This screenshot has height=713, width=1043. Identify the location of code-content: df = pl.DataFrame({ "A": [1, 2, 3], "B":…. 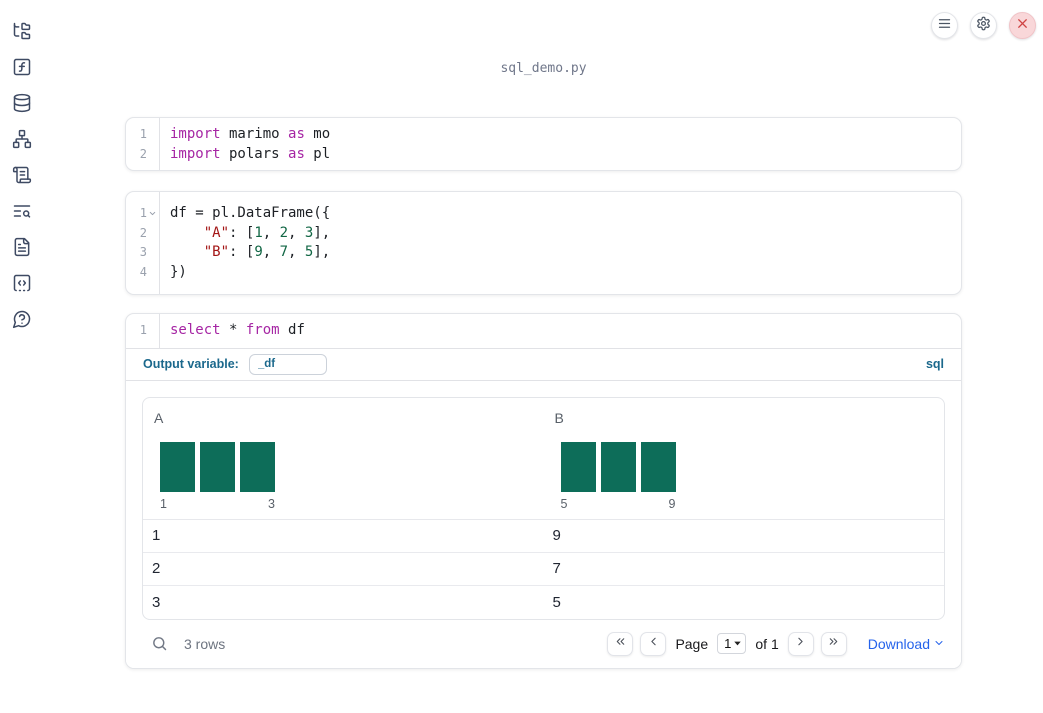
(560, 243).